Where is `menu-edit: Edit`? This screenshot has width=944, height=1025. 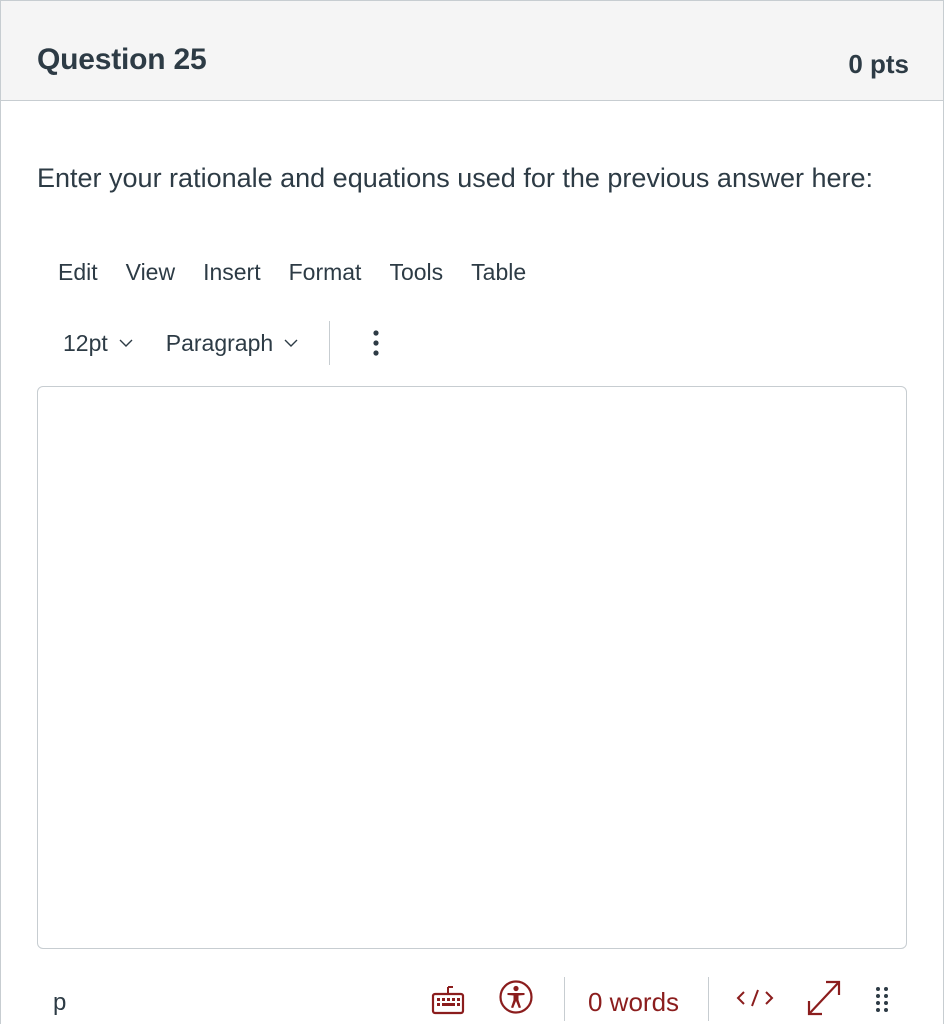 menu-edit: Edit is located at coordinates (78, 272).